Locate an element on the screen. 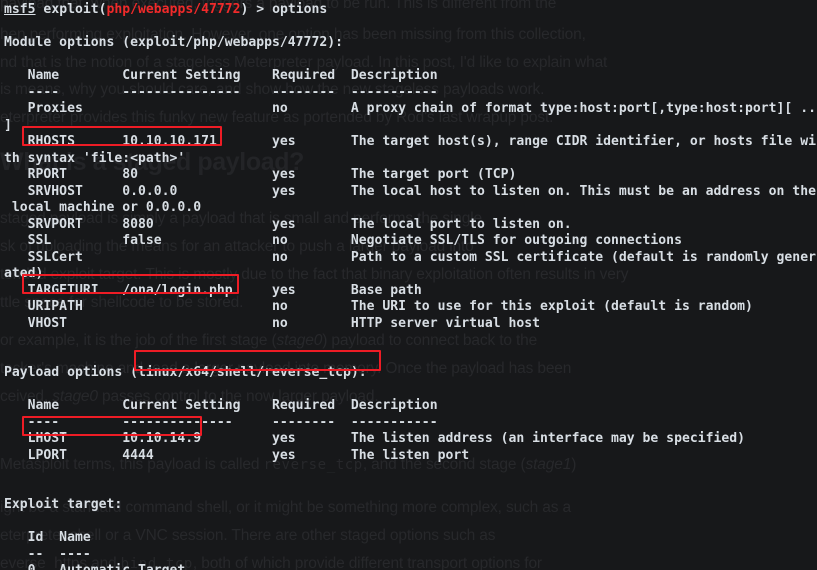 The image size is (817, 570). terminal-line: ated) is located at coordinates (23, 274).